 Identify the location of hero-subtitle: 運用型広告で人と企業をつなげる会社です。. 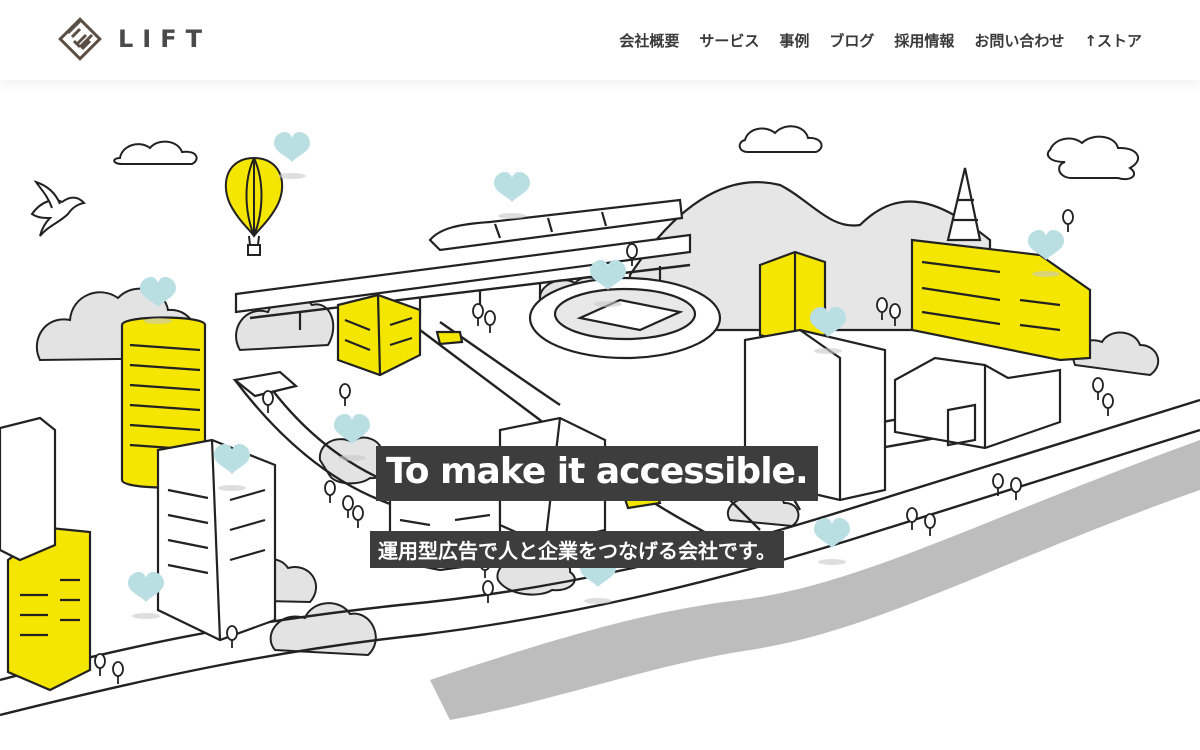
(577, 549).